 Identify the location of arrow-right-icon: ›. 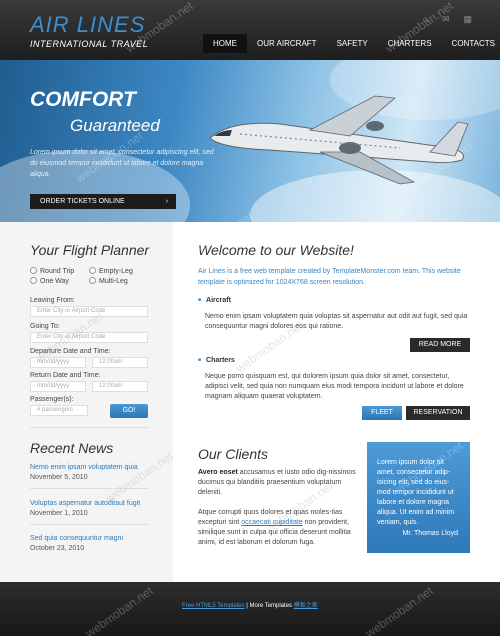
(166, 201).